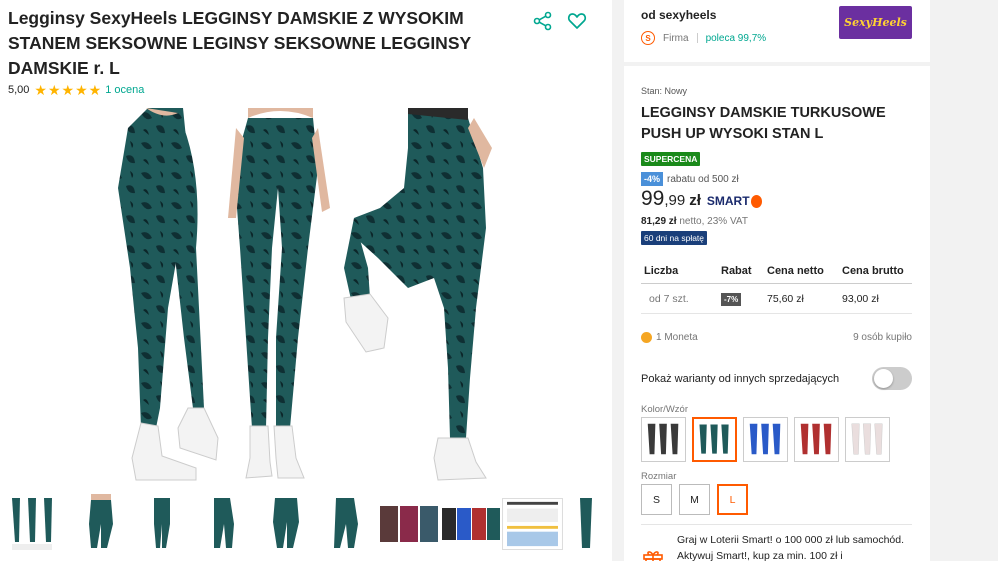 Image resolution: width=998 pixels, height=561 pixels. What do you see at coordinates (671, 159) in the screenshot?
I see `supercena-badge: SUPERCENA` at bounding box center [671, 159].